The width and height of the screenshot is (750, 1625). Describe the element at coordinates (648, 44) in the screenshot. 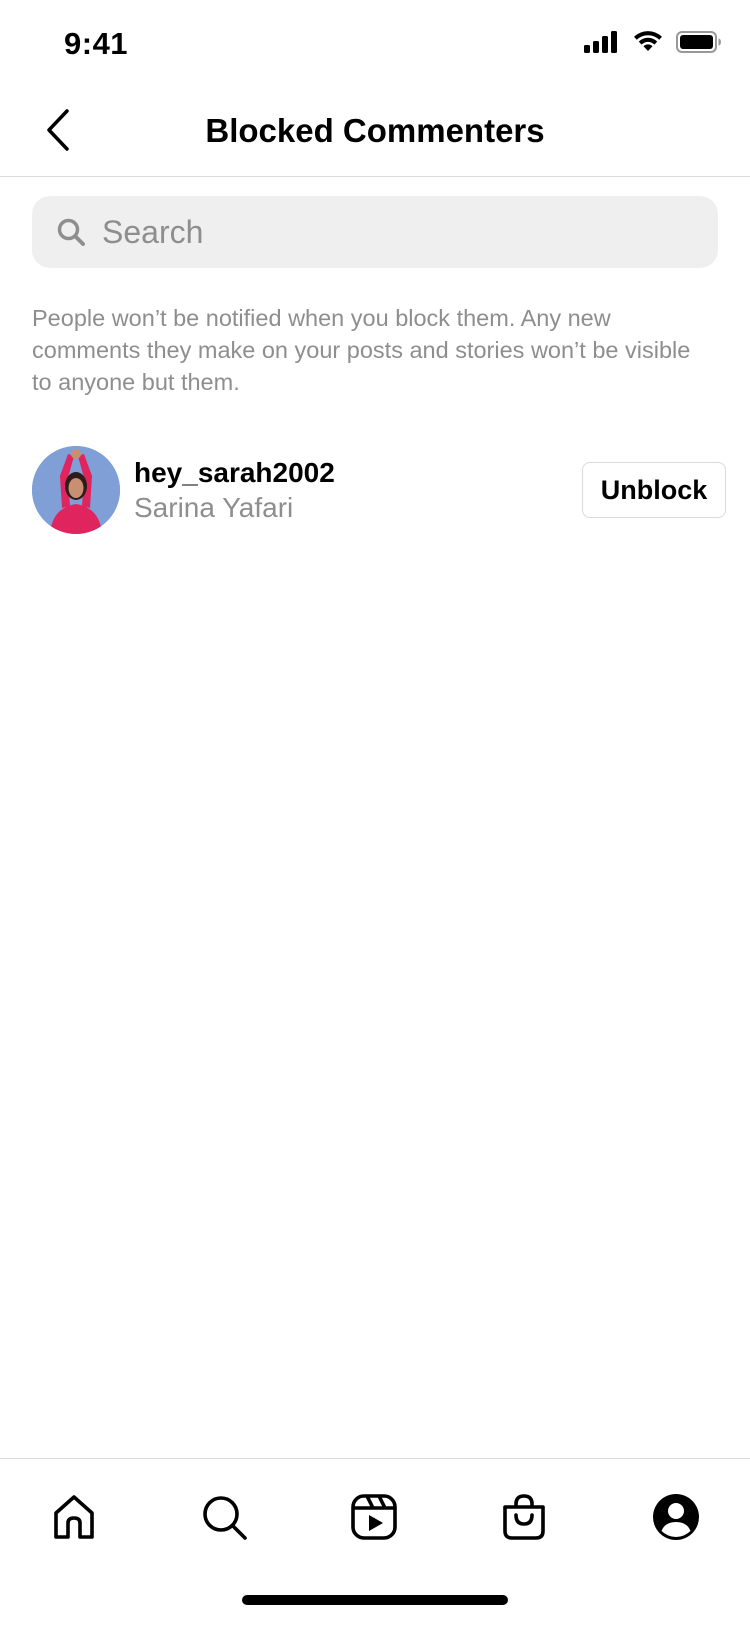

I see `wifi-icon` at that location.